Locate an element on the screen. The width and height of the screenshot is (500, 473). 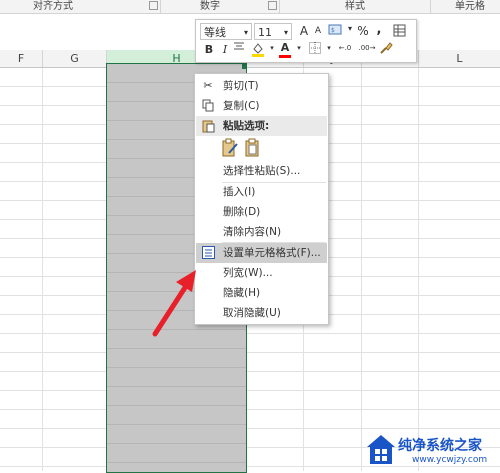
watermark-url: www.ycwjzy.com is located at coordinates (450, 460).